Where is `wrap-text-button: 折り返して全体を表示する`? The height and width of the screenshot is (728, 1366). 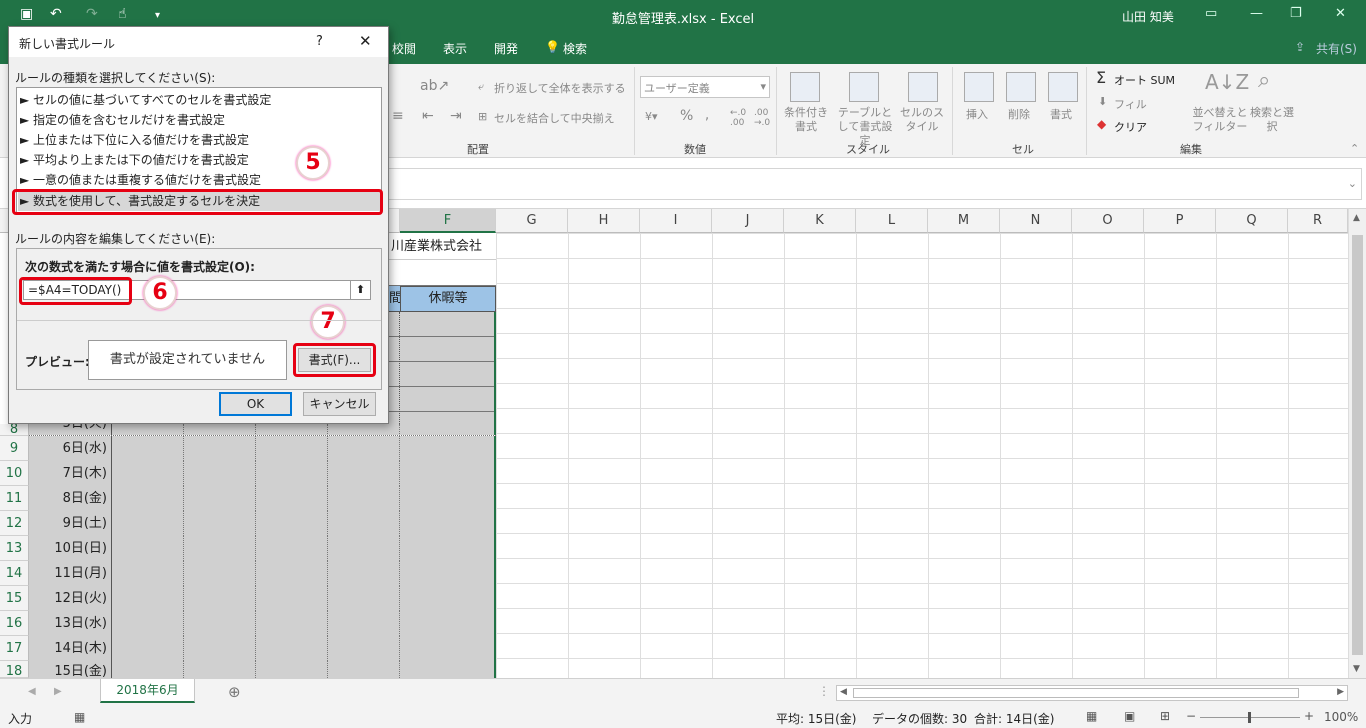 wrap-text-button: 折り返して全体を表示する is located at coordinates (560, 88).